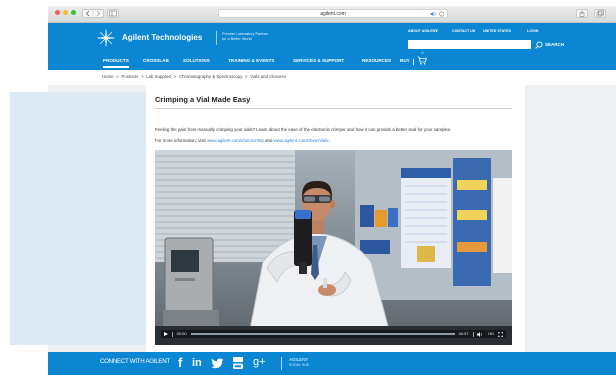 This screenshot has width=616, height=375. What do you see at coordinates (281, 363) in the screenshot?
I see `footer-divider` at bounding box center [281, 363].